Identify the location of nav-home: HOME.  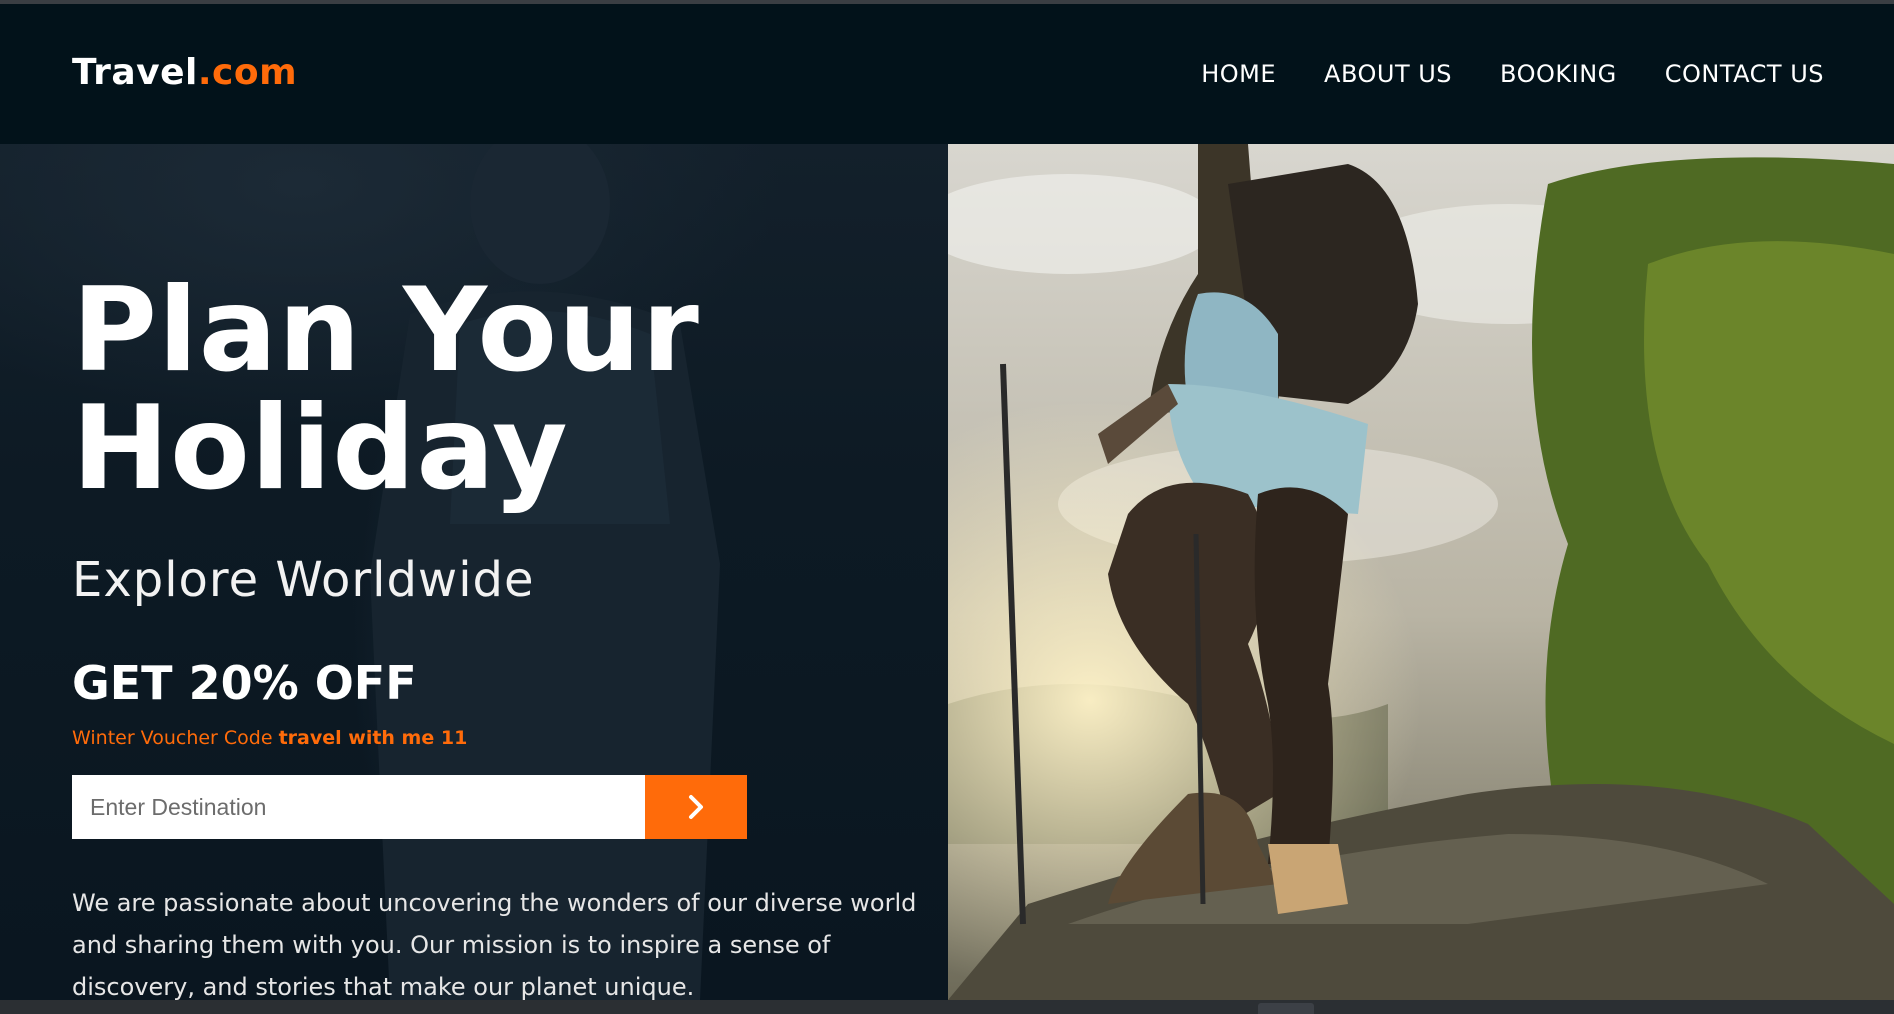
(1238, 74).